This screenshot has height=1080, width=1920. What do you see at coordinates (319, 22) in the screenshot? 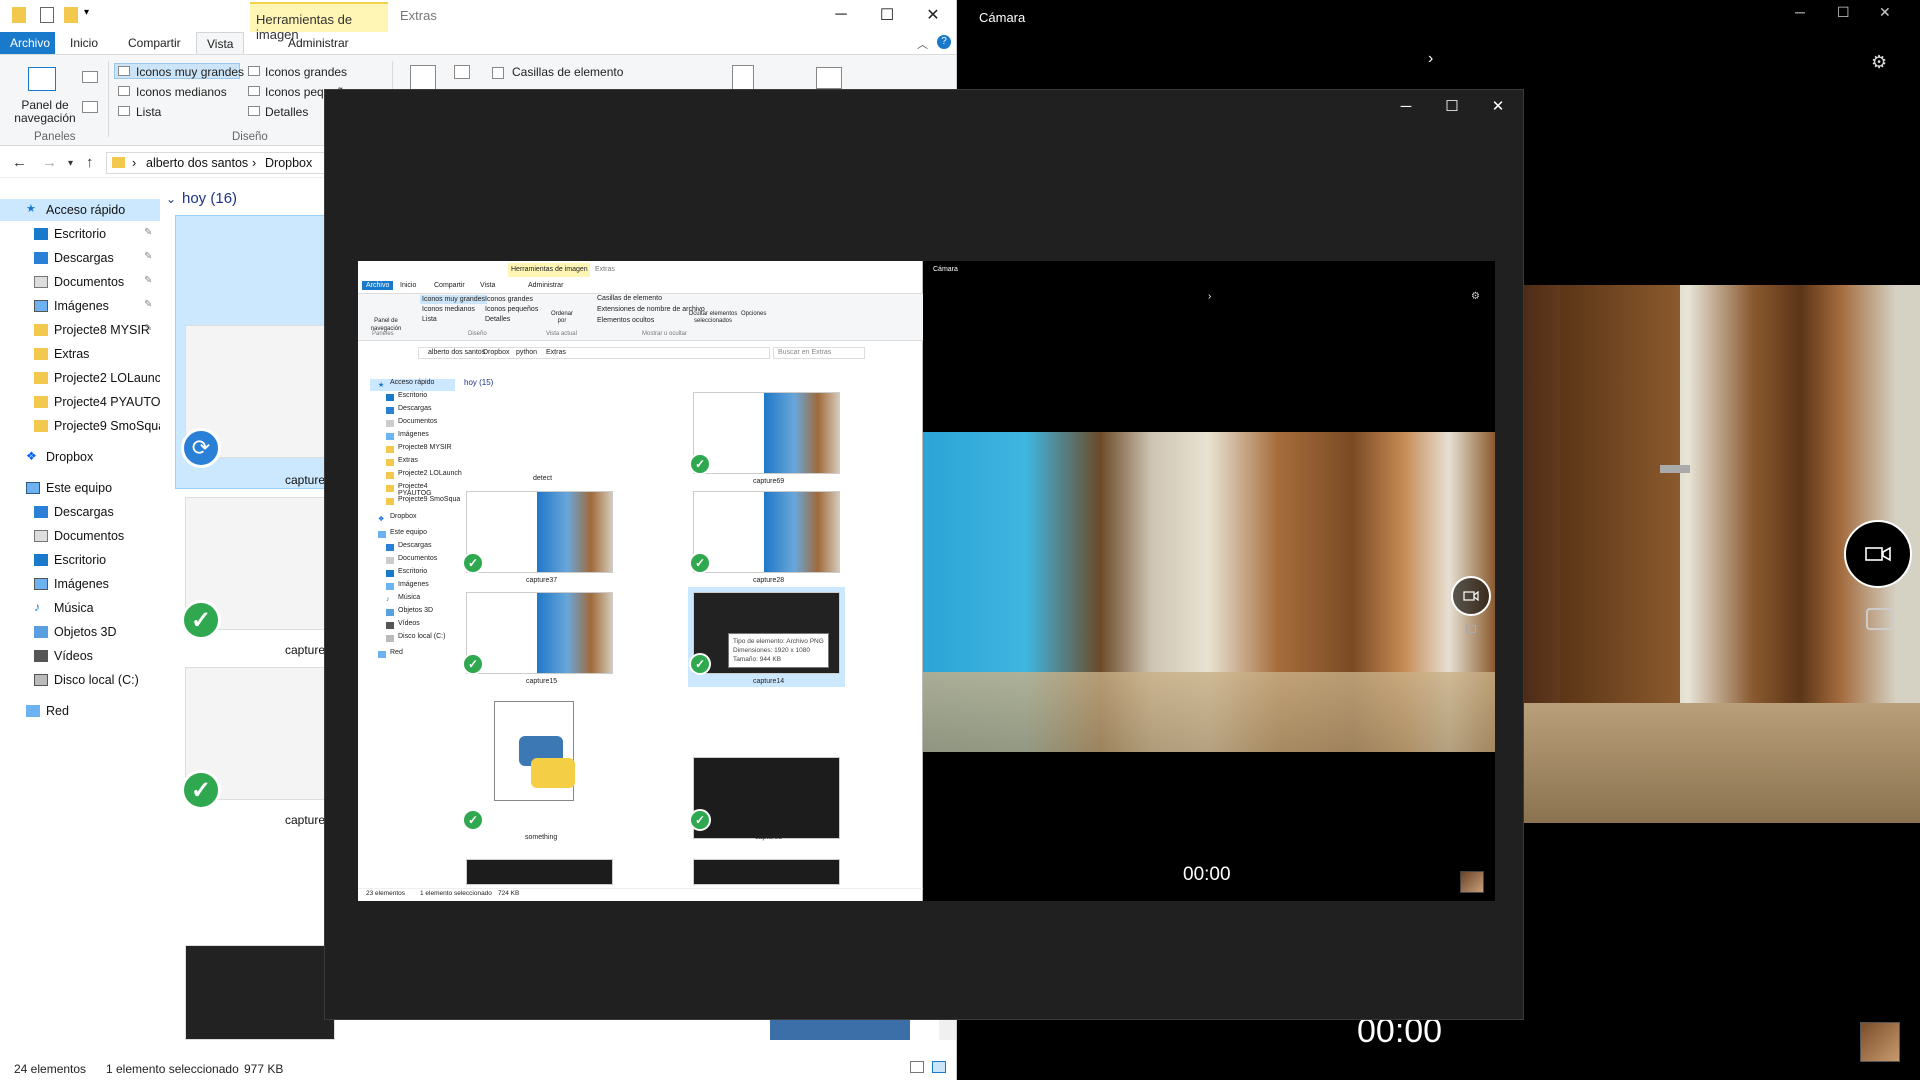
I see `tab-image-tools: Herramientas de imagen` at bounding box center [319, 22].